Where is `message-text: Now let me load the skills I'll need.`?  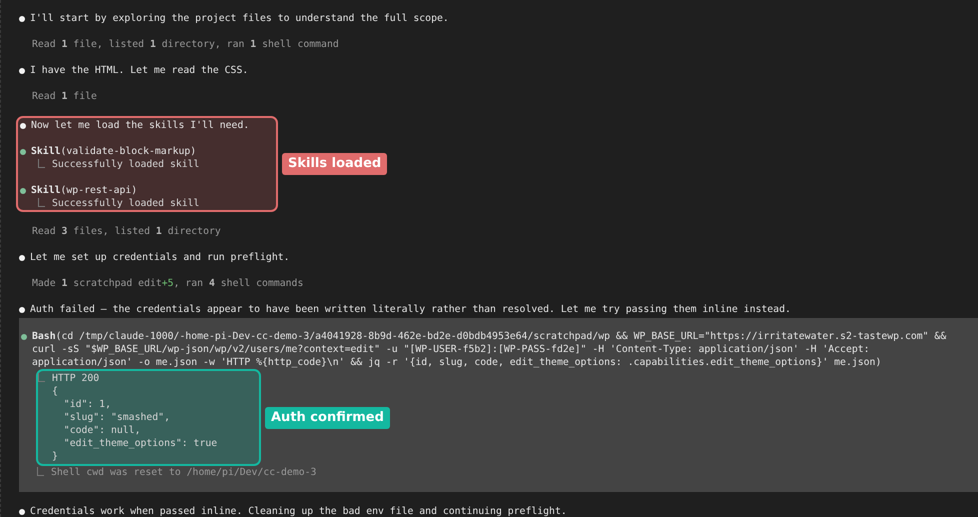
message-text: Now let me load the skills I'll need. is located at coordinates (140, 125).